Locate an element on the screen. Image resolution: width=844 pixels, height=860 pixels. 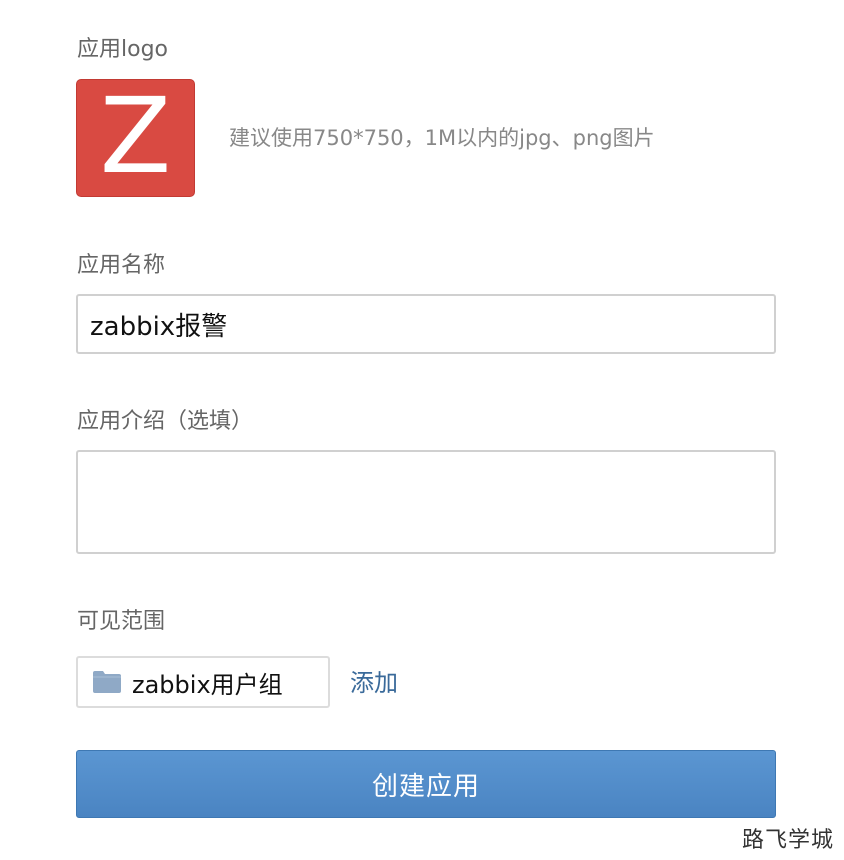
logo-hint: 建议使用750*750，1M以内的jpg、png图片 is located at coordinates (442, 138).